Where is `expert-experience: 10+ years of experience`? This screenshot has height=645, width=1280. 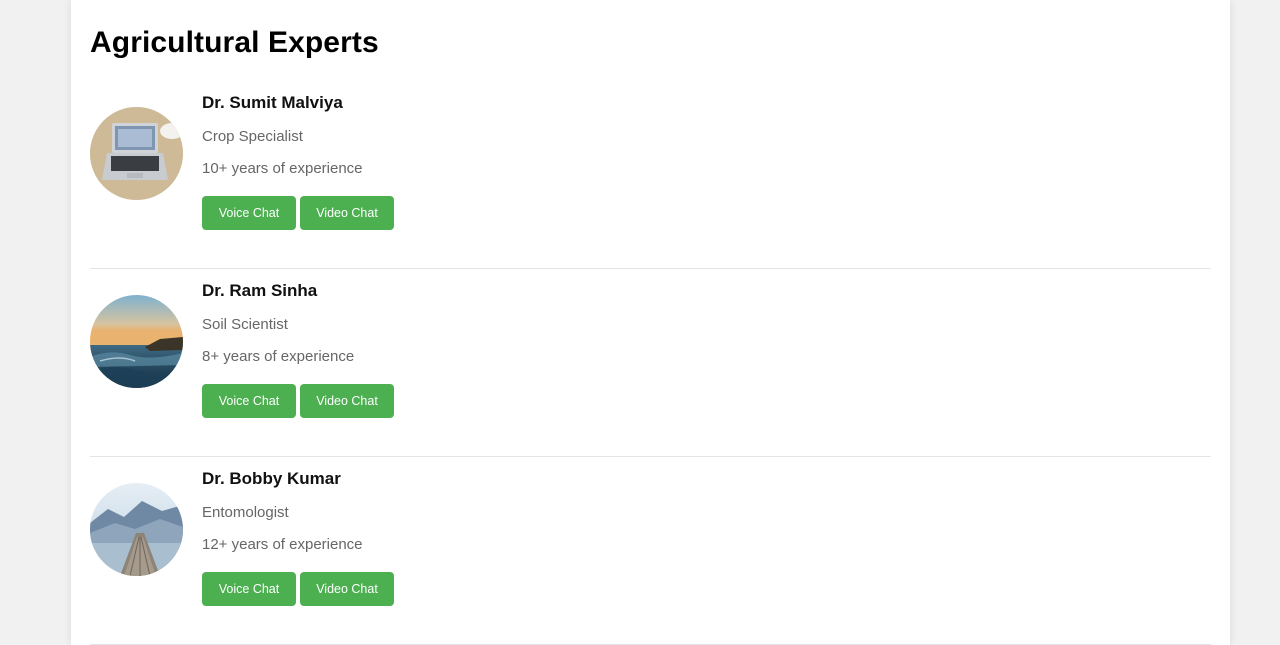
expert-experience: 10+ years of experience is located at coordinates (282, 168).